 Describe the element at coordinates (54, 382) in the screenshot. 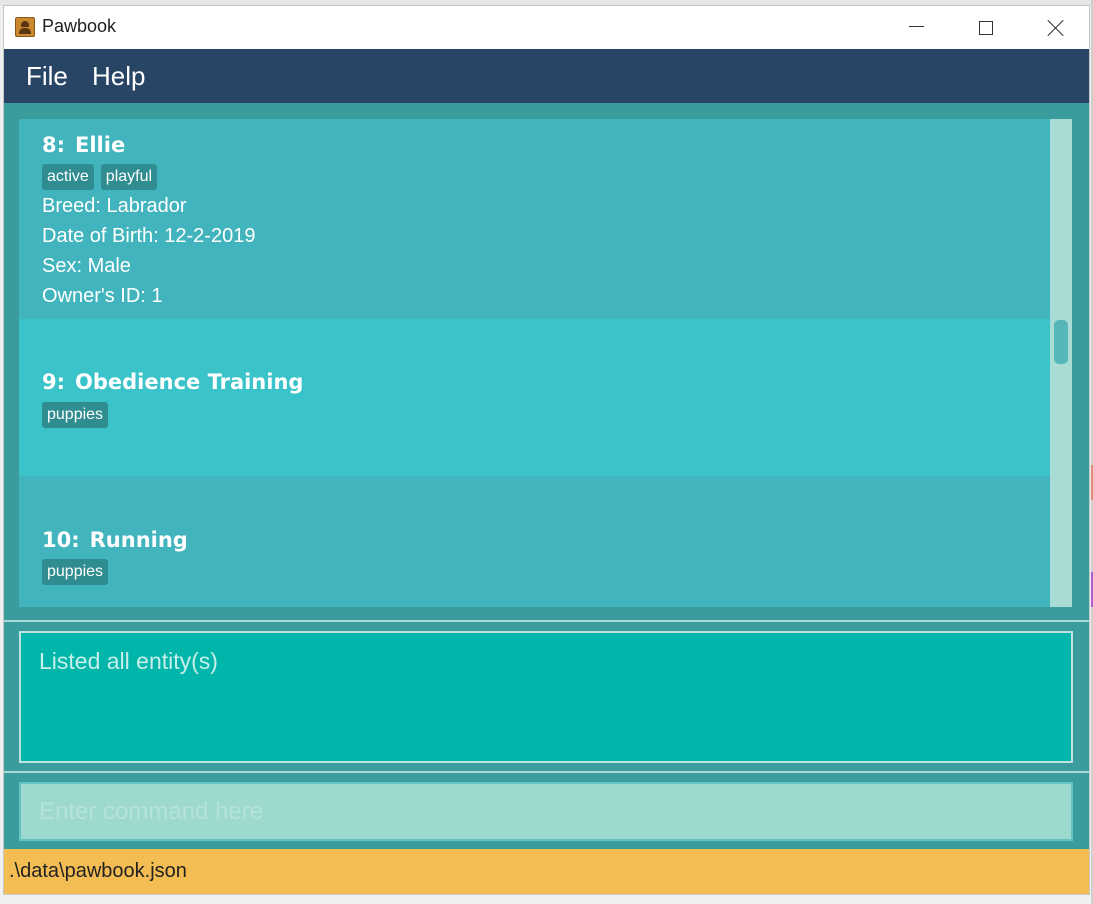

I see `item-index: 9:` at that location.